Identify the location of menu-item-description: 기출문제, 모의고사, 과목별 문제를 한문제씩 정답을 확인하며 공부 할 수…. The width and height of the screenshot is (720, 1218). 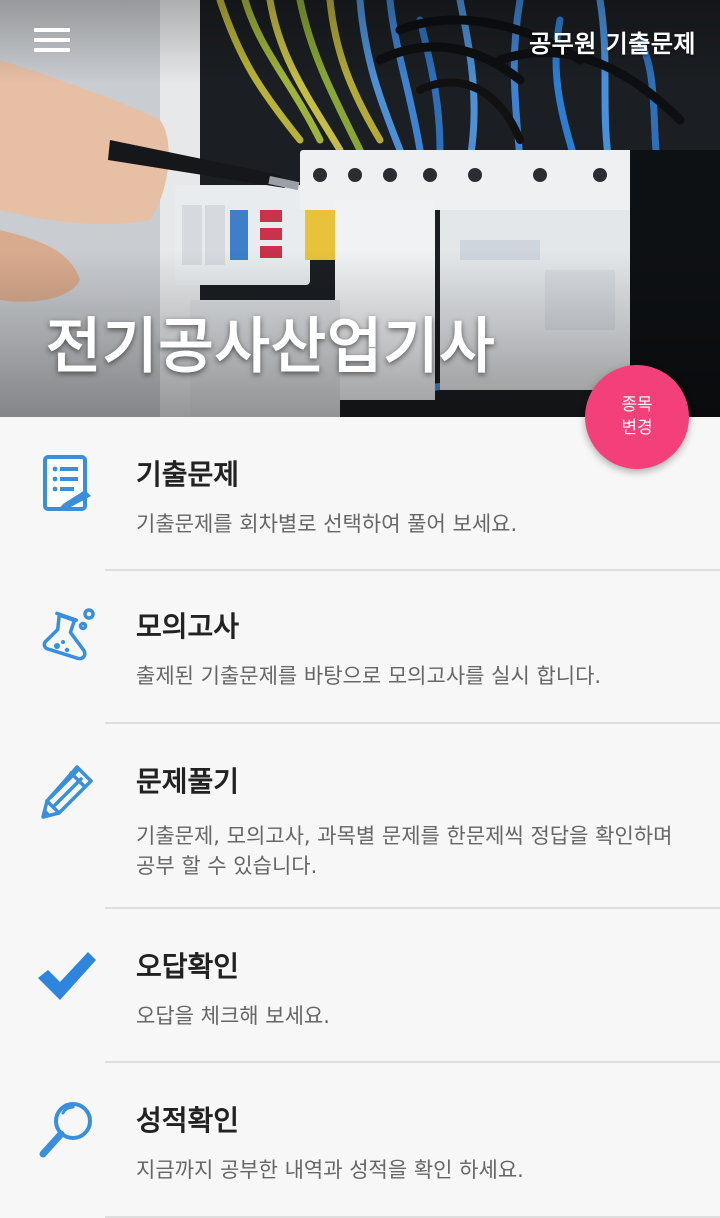
(404, 851).